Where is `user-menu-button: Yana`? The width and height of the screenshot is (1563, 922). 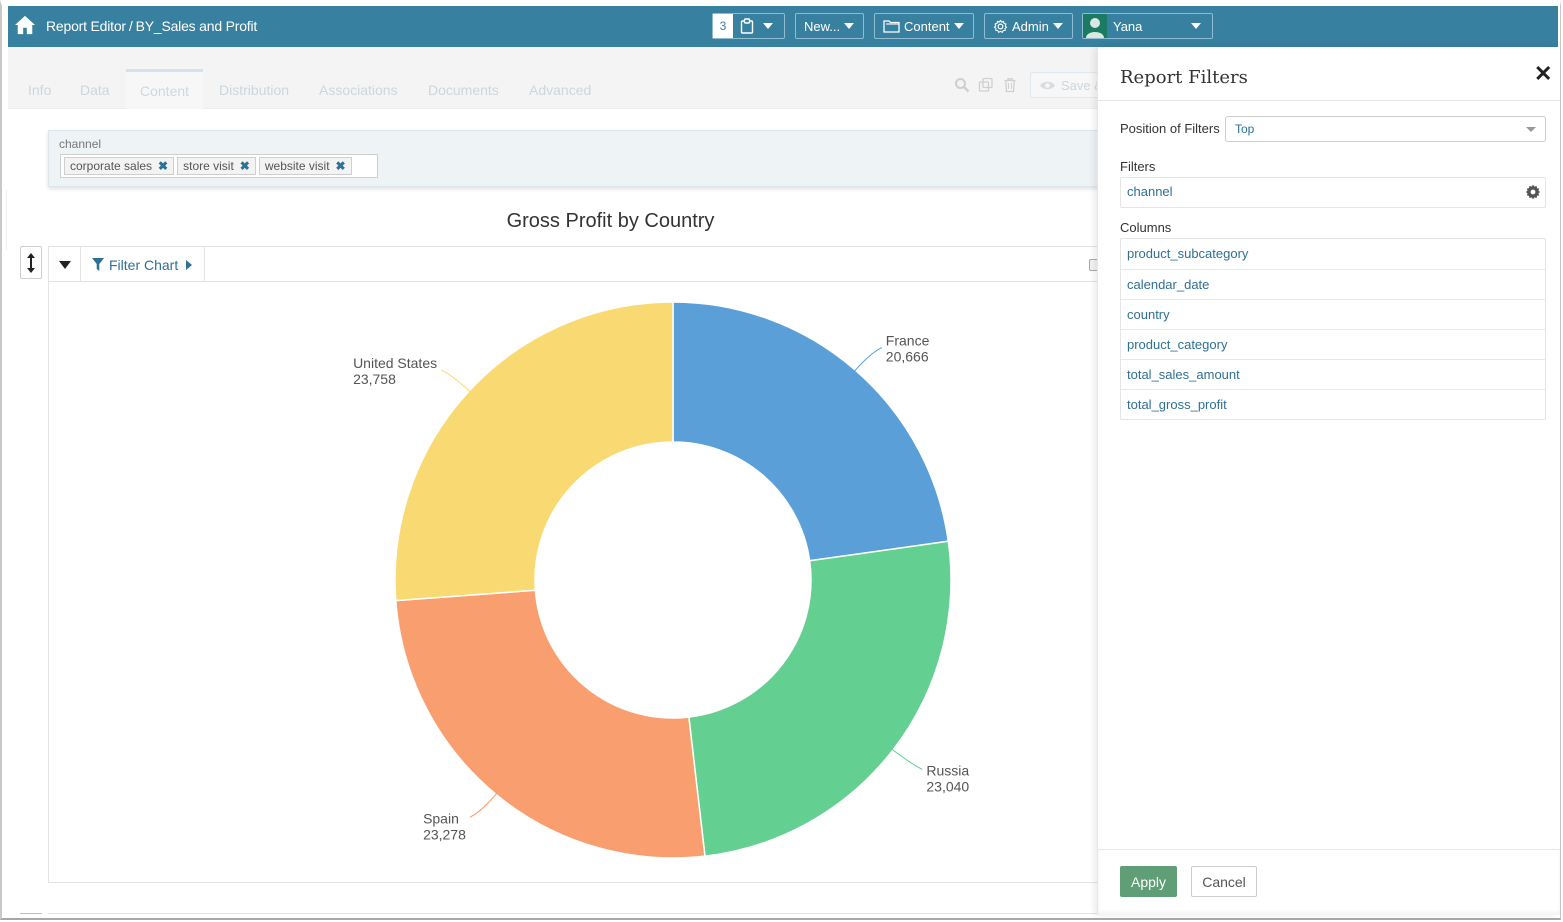 user-menu-button: Yana is located at coordinates (1147, 26).